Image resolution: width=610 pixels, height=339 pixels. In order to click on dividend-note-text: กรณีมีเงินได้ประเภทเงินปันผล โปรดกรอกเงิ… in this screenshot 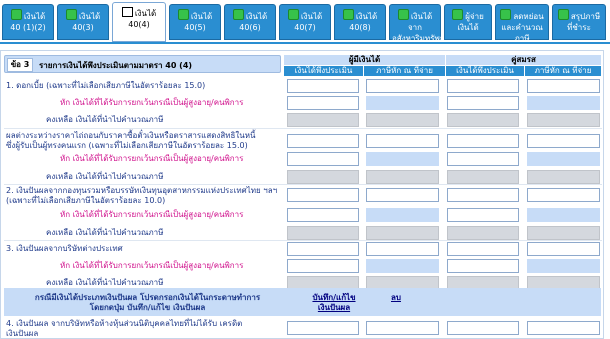, I will do `click(147, 303)`.